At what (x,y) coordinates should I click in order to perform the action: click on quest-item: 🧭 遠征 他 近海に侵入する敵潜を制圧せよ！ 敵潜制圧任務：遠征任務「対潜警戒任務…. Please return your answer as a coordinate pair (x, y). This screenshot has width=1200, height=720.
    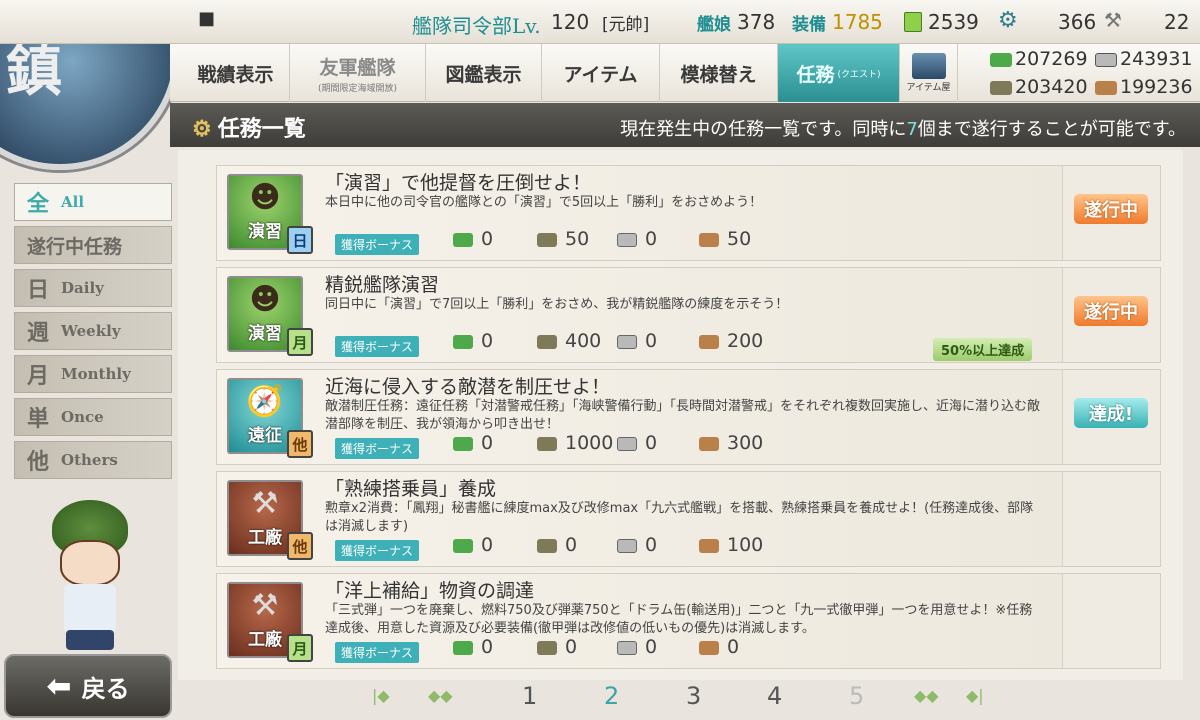
    Looking at the image, I should click on (688, 417).